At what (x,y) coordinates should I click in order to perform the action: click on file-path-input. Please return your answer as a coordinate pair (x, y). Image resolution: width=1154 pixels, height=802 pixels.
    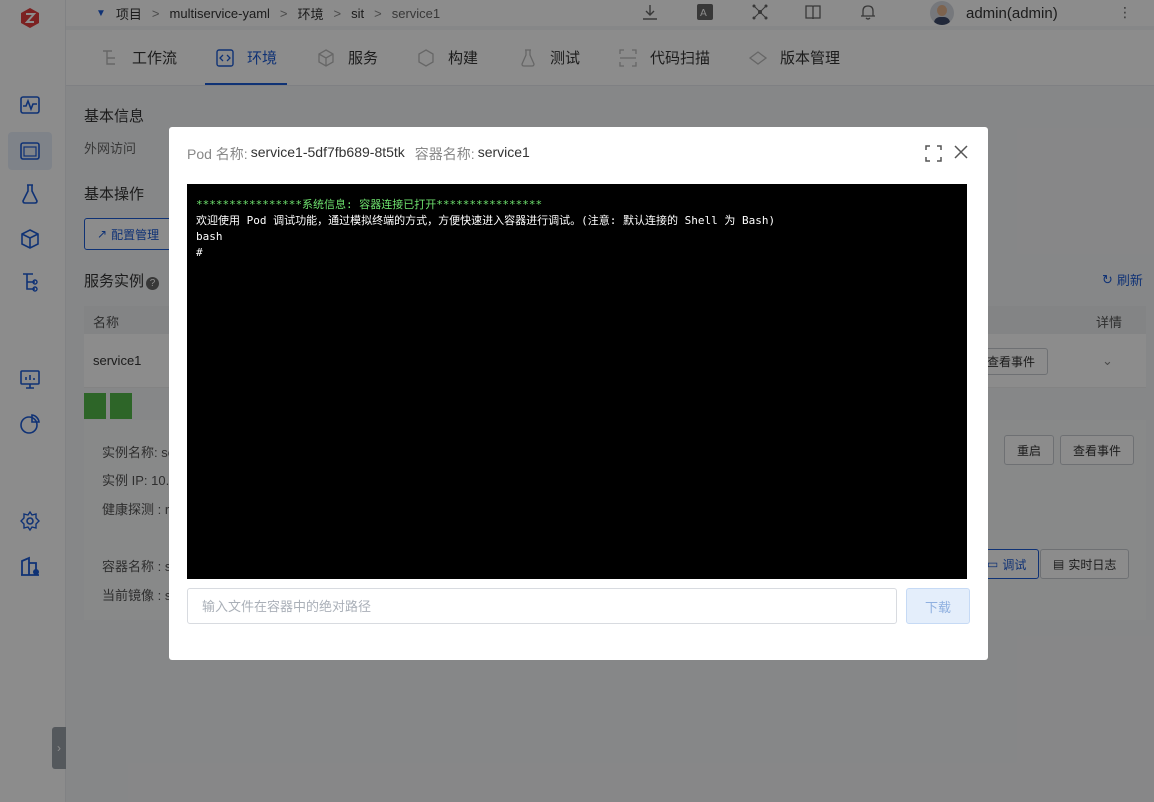
    Looking at the image, I should click on (542, 606).